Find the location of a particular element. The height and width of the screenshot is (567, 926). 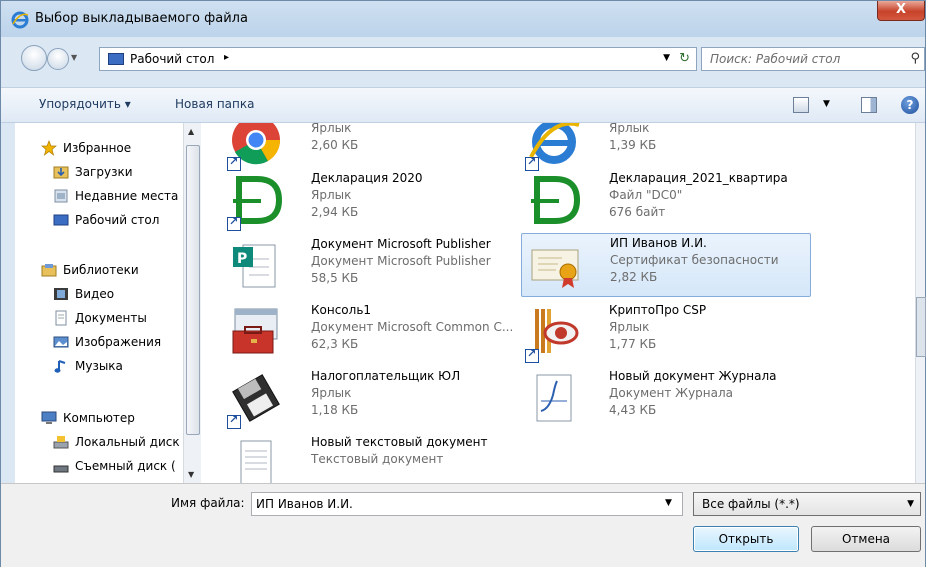

svg-text: P is located at coordinates (242, 259).